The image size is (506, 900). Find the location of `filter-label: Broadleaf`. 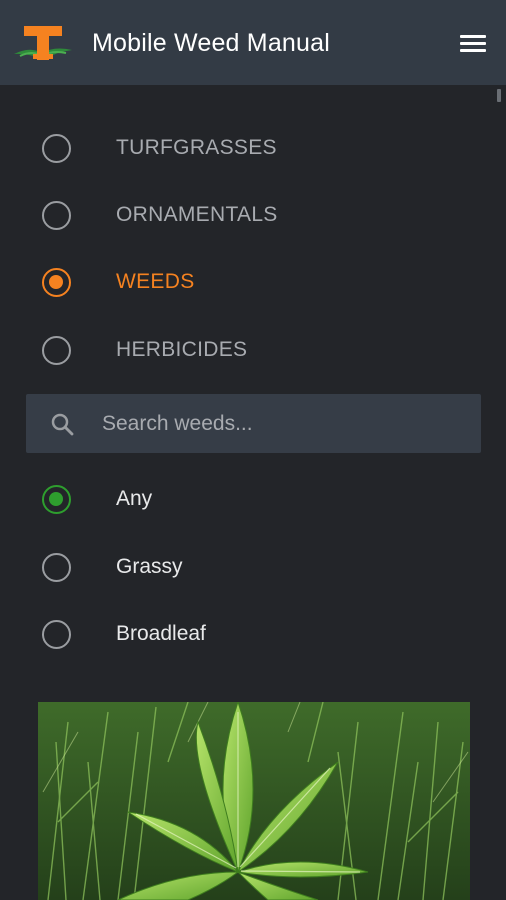

filter-label: Broadleaf is located at coordinates (161, 633).